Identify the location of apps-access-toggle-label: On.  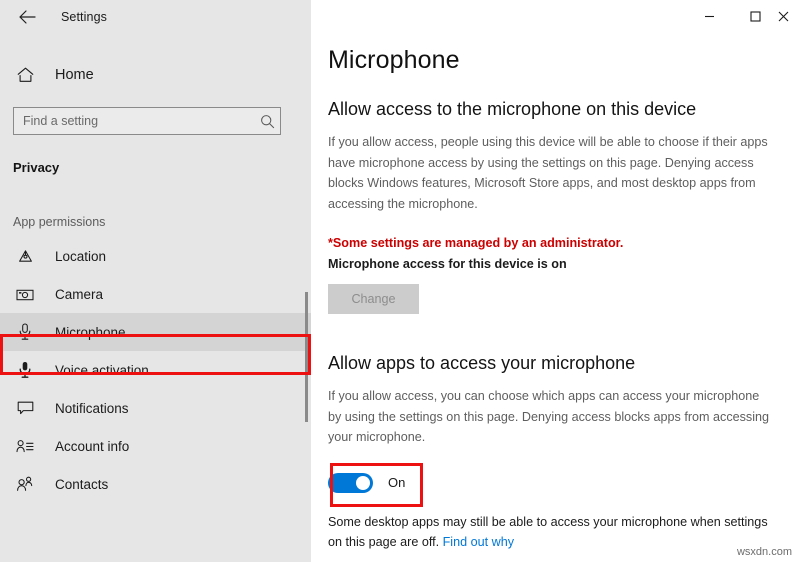
(397, 482).